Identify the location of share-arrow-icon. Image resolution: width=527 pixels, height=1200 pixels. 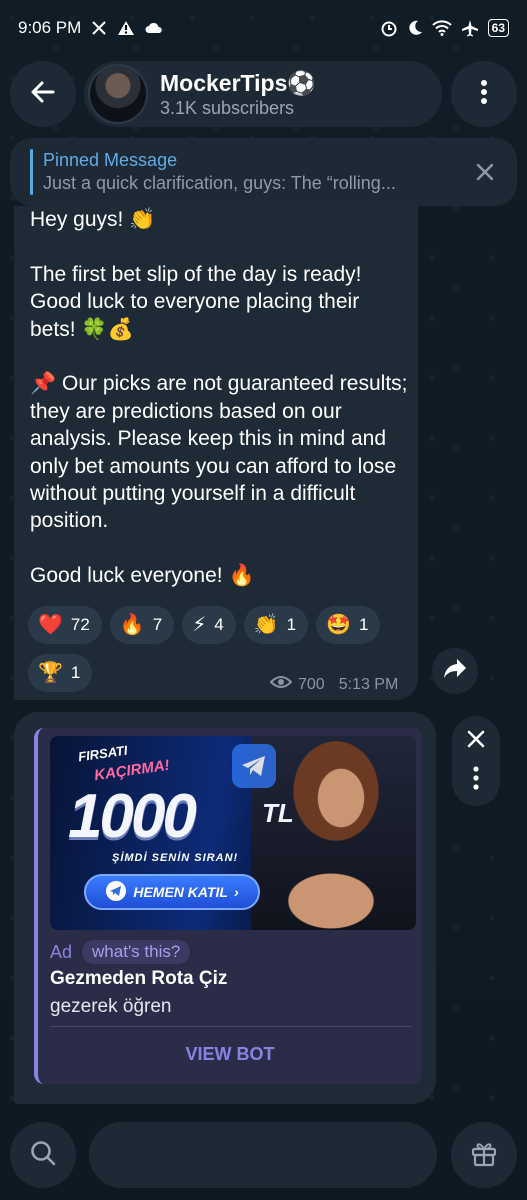
(455, 671).